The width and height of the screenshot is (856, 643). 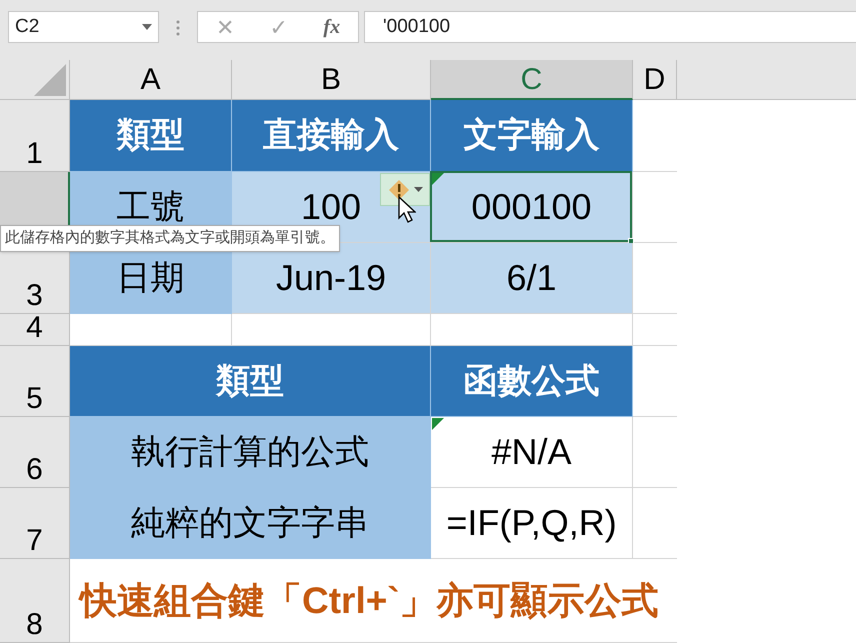 What do you see at coordinates (35, 381) in the screenshot?
I see `row-header: 5` at bounding box center [35, 381].